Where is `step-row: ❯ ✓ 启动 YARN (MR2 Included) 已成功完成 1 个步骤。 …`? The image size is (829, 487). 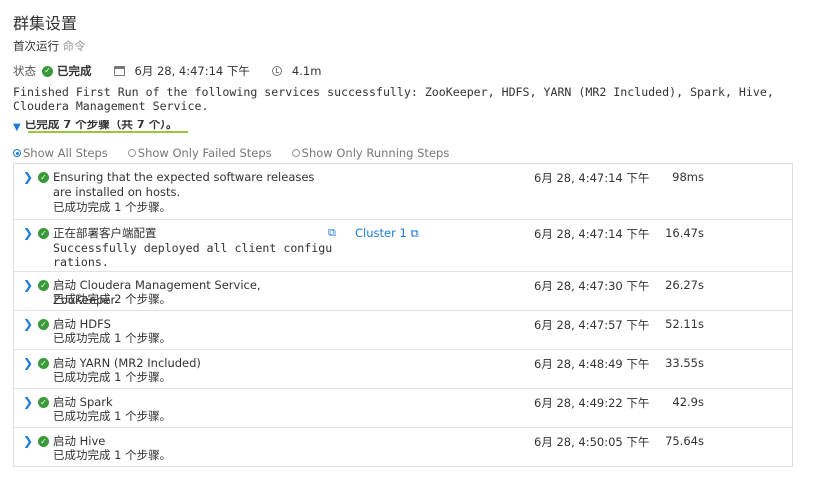 step-row: ❯ ✓ 启动 YARN (MR2 Included) 已成功完成 1 个步骤。 … is located at coordinates (403, 368).